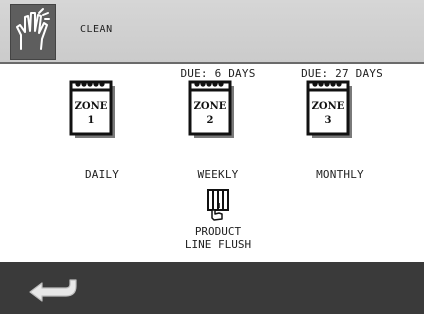  I want to click on product-line-flush-label: PRODUCT LINE FLUSH, so click(218, 238).